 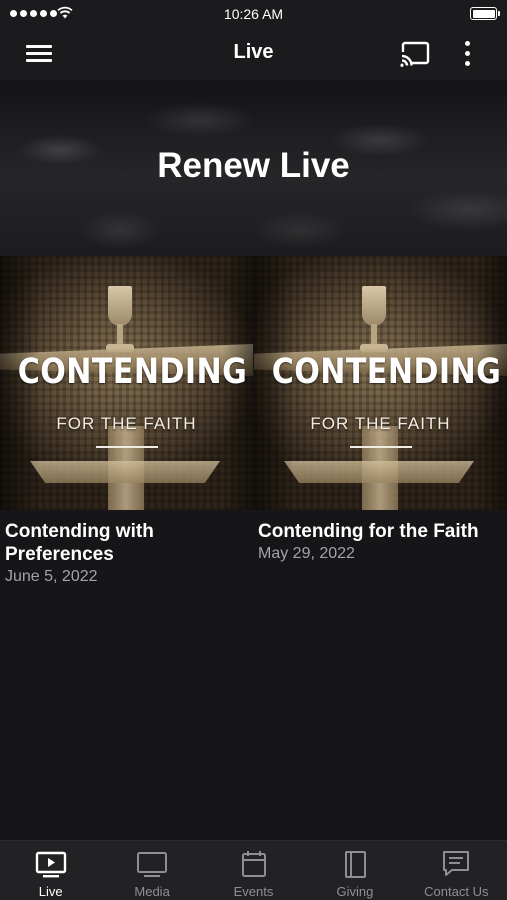 I want to click on hero-title: Renew Live, so click(x=253, y=165).